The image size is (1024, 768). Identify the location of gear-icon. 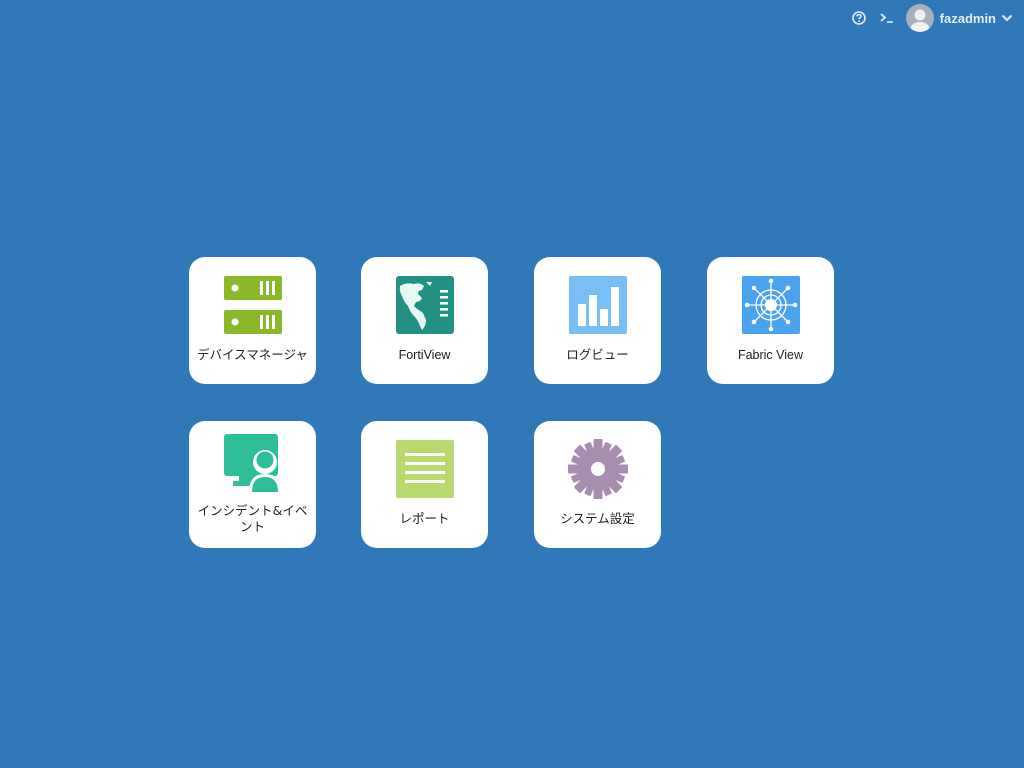
(597, 469).